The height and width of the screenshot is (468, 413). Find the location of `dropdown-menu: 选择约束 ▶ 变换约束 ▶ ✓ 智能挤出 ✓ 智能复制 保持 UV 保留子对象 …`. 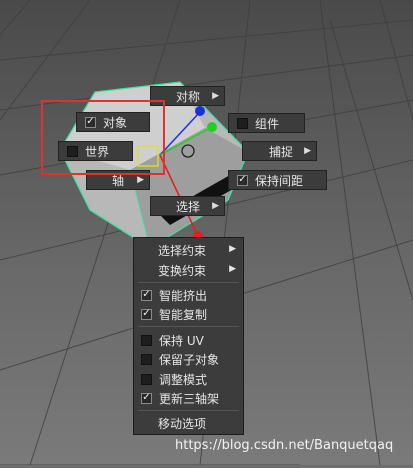

dropdown-menu: 选择约束 ▶ 变换约束 ▶ ✓ 智能挤出 ✓ 智能复制 保持 UV 保留子对象 … is located at coordinates (188, 336).